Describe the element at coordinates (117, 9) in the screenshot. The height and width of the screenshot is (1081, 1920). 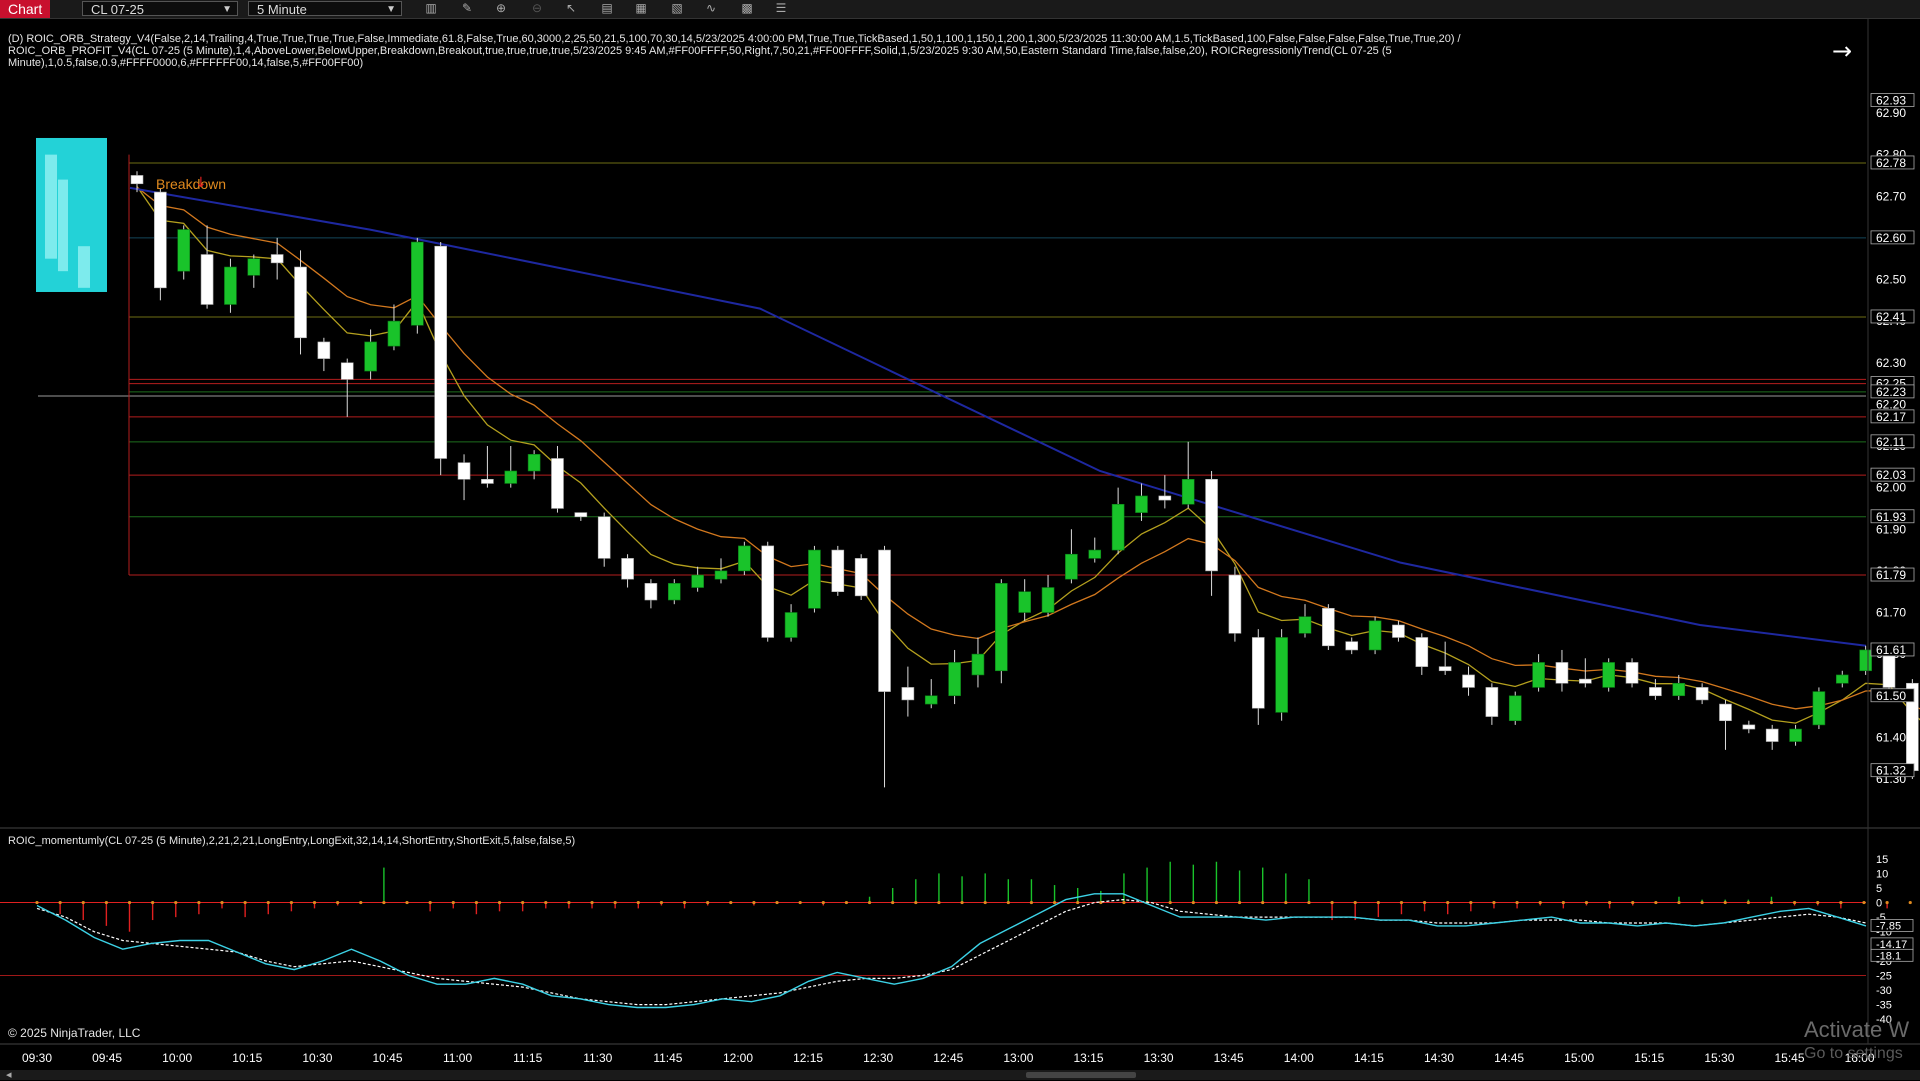
I see `instrument-value: CL 07-25` at that location.